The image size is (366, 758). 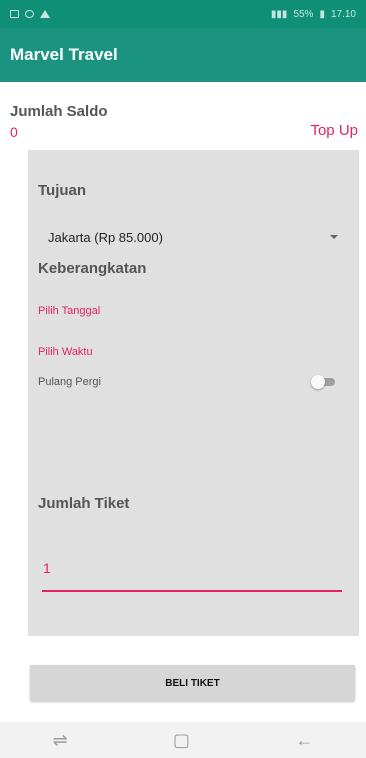 I want to click on buy-ticket-button: BELI TIKET, so click(x=192, y=683).